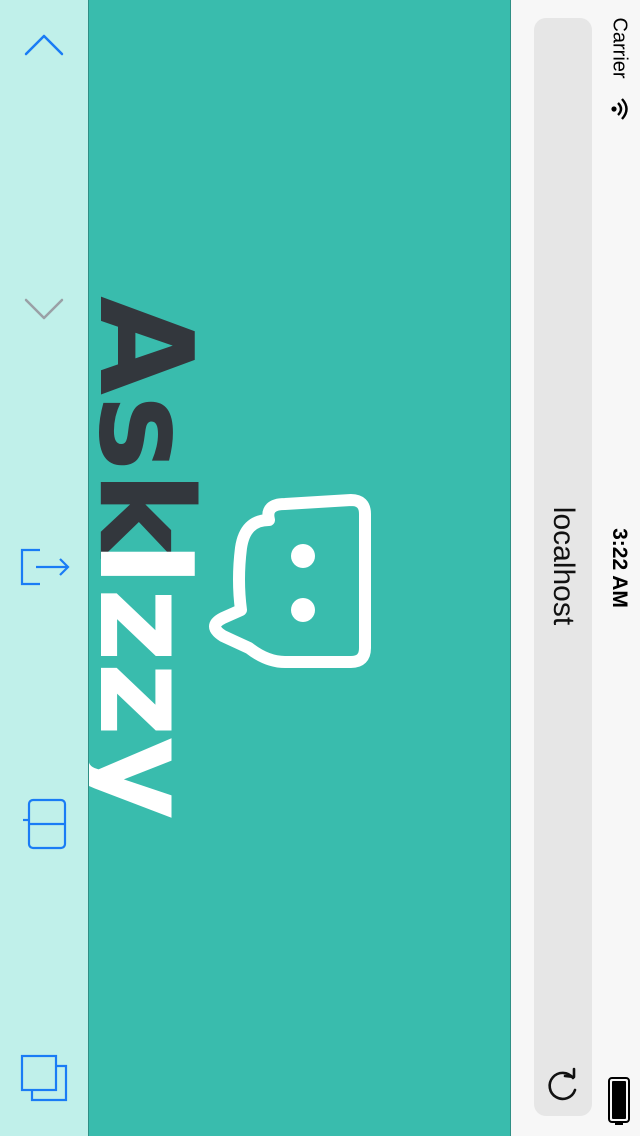 The image size is (640, 1136). What do you see at coordinates (619, 109) in the screenshot?
I see `wifi-icon` at bounding box center [619, 109].